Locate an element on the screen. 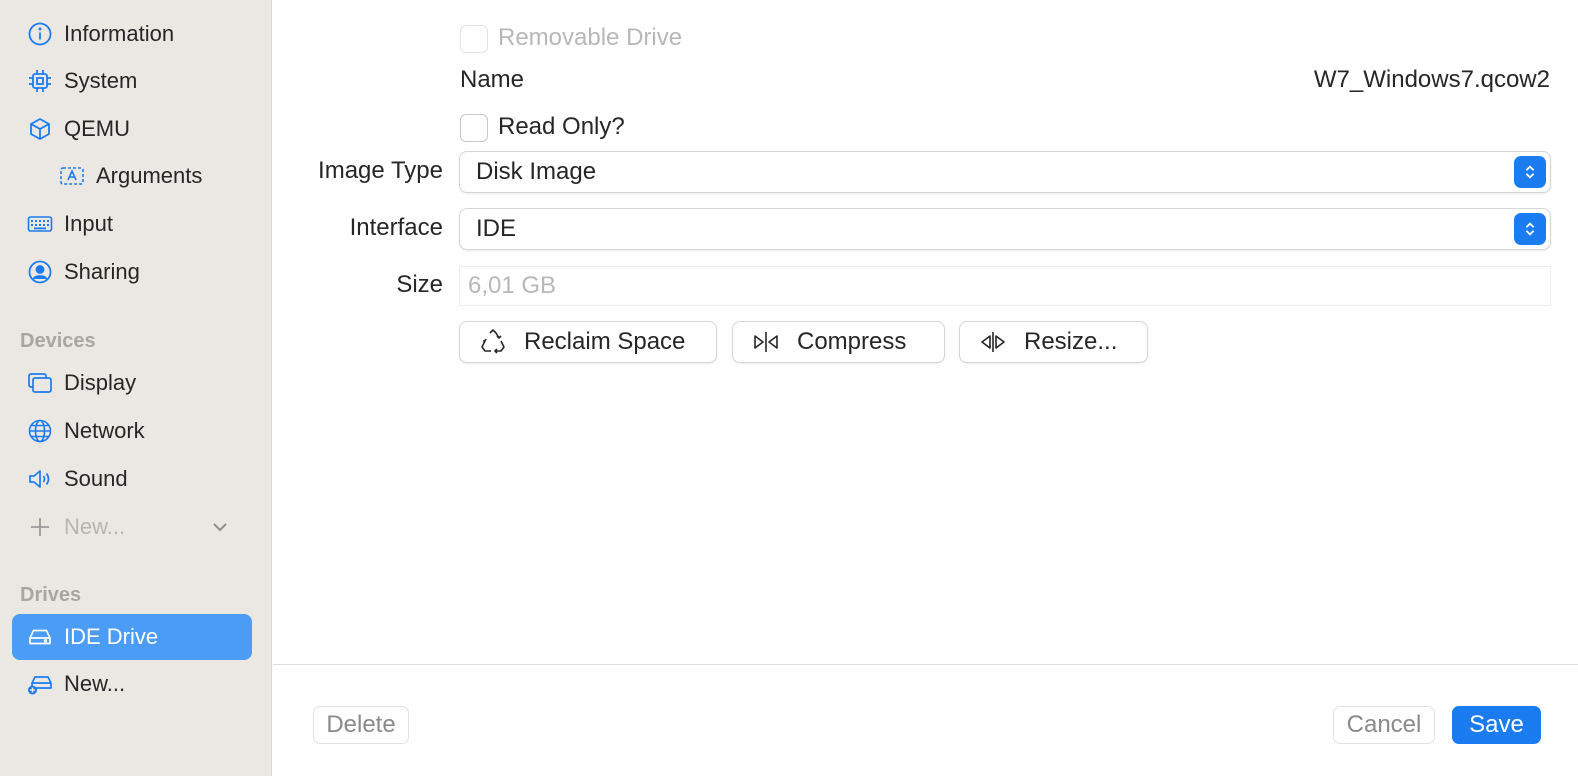 Image resolution: width=1578 pixels, height=776 pixels. name-value: W7_Windows7.qcow2 is located at coordinates (1431, 79).